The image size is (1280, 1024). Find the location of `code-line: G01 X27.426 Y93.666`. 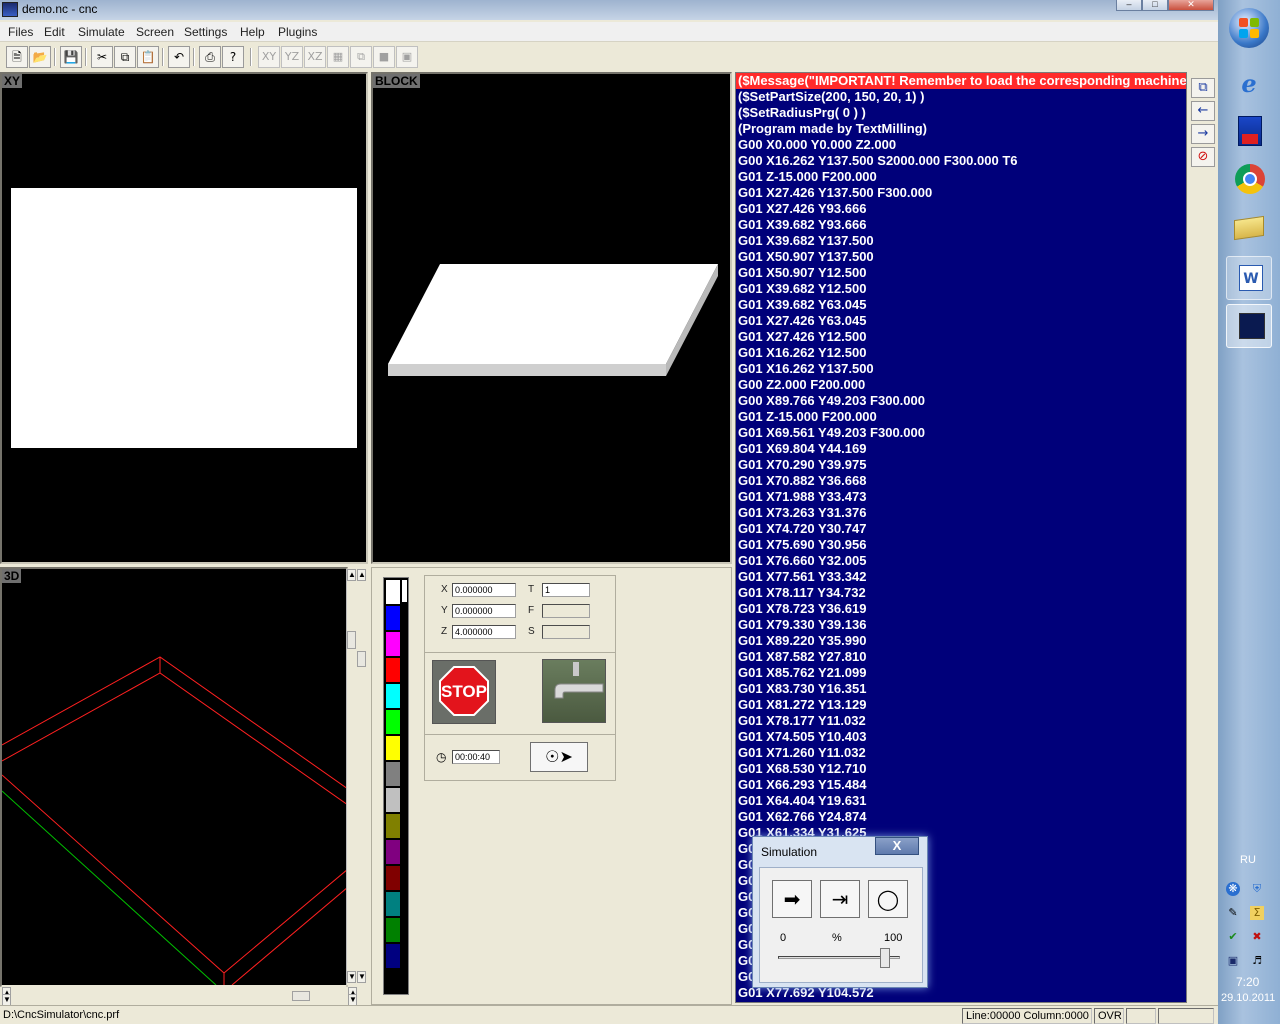

code-line: G01 X27.426 Y93.666 is located at coordinates (961, 209).